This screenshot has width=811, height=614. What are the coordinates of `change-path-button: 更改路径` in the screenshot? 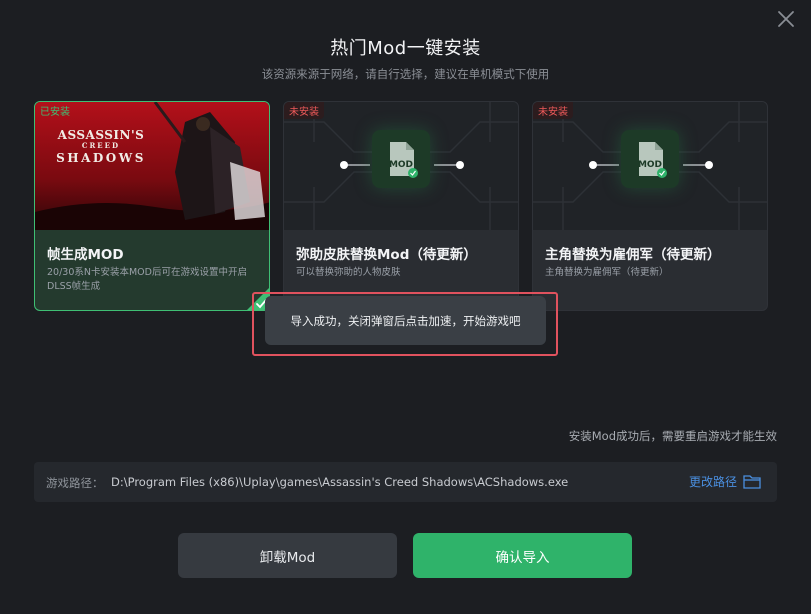 It's located at (725, 481).